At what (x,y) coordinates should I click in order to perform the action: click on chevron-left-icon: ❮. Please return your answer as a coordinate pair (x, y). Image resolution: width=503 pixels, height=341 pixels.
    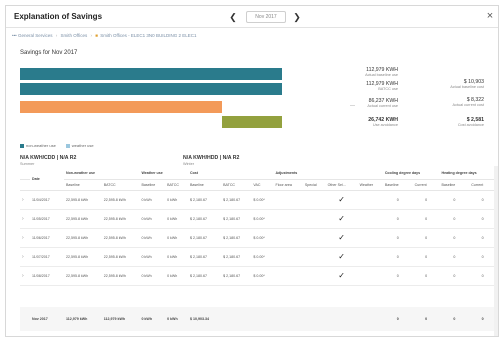
    Looking at the image, I should click on (233, 17).